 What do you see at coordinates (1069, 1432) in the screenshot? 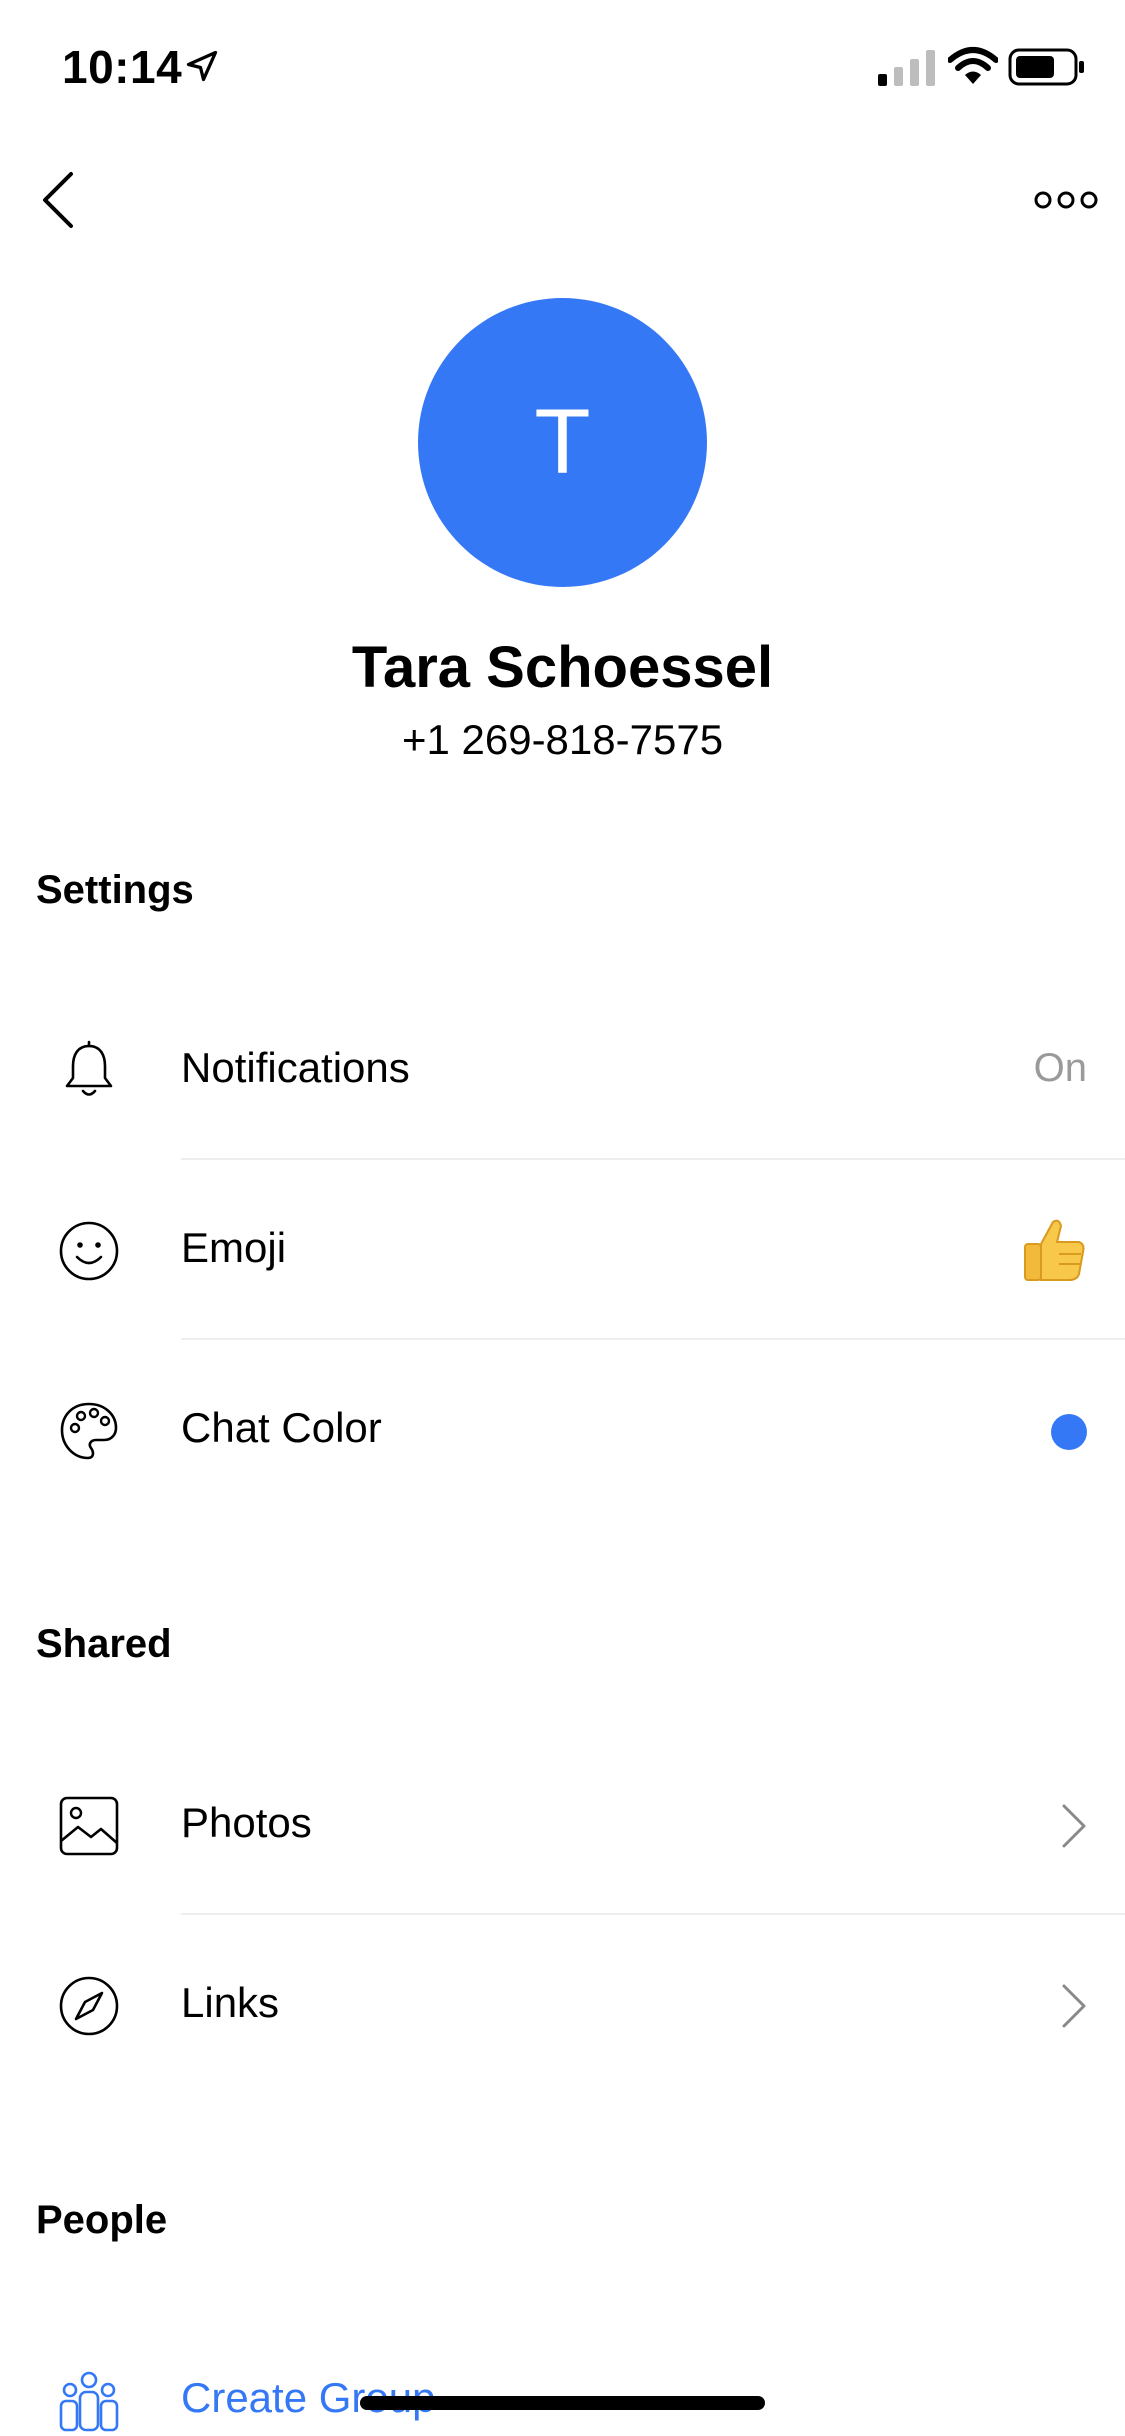
I see `chat-color-swatch` at bounding box center [1069, 1432].